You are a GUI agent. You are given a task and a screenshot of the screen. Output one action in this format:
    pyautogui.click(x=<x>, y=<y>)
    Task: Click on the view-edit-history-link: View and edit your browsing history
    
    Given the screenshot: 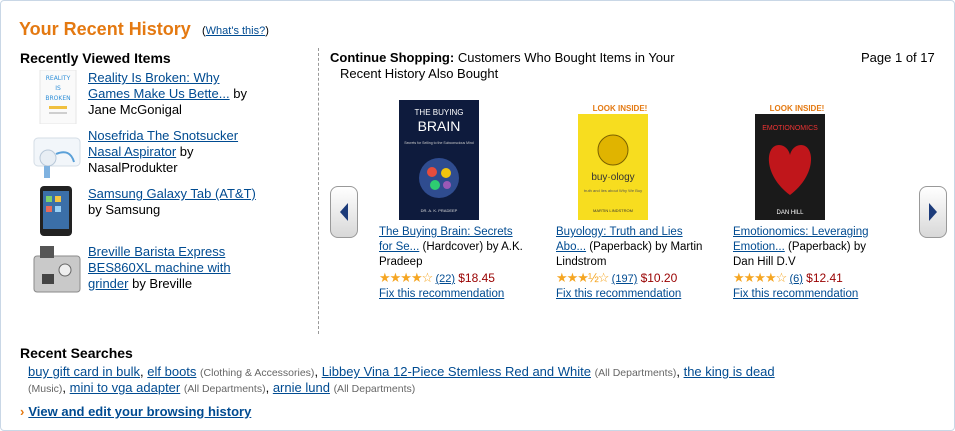 What is the action you would take?
    pyautogui.click(x=139, y=411)
    